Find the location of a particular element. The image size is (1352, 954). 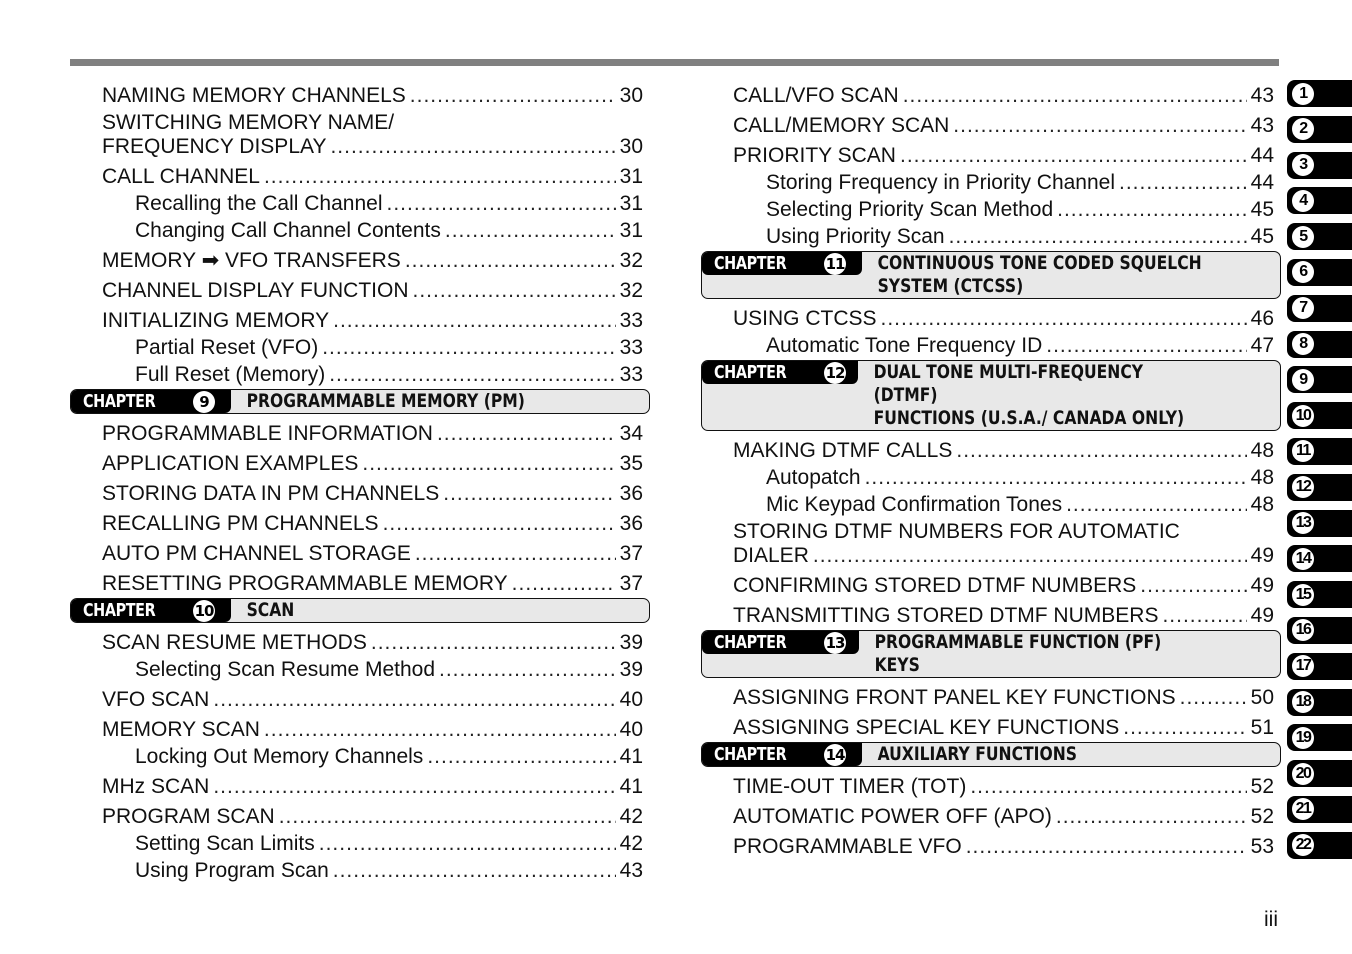

chapter-header: CHAPTER 9 PROGRAMMABLE MEMORY (PM) is located at coordinates (360, 401).